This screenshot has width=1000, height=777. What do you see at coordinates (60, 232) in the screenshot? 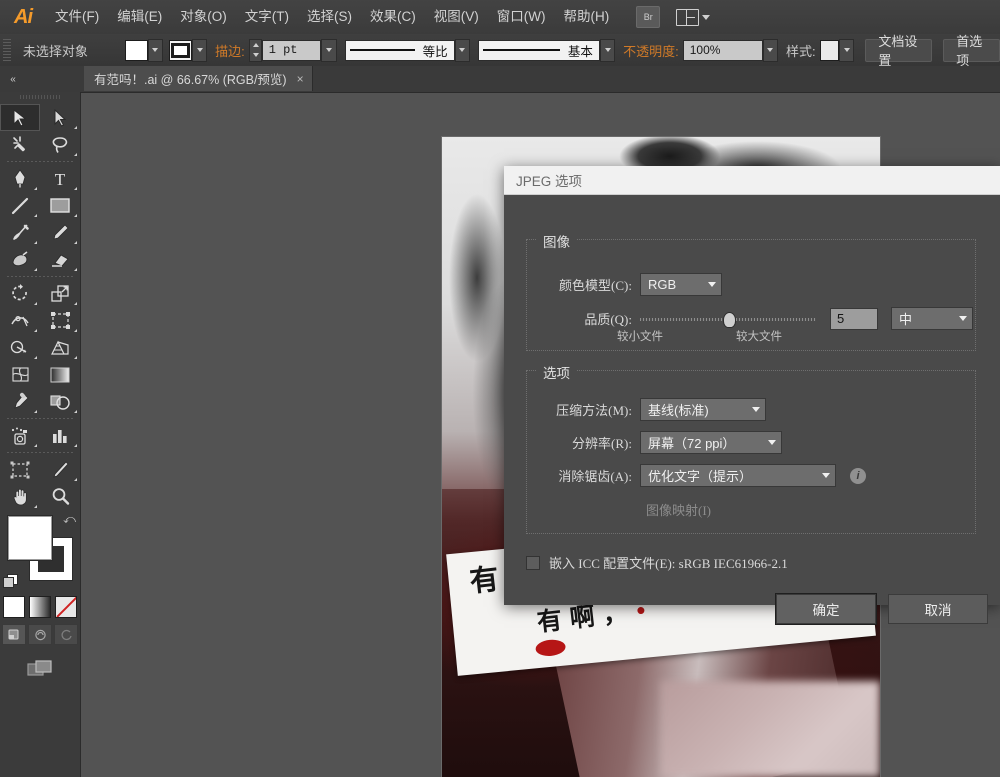
I see `pencil-tool` at bounding box center [60, 232].